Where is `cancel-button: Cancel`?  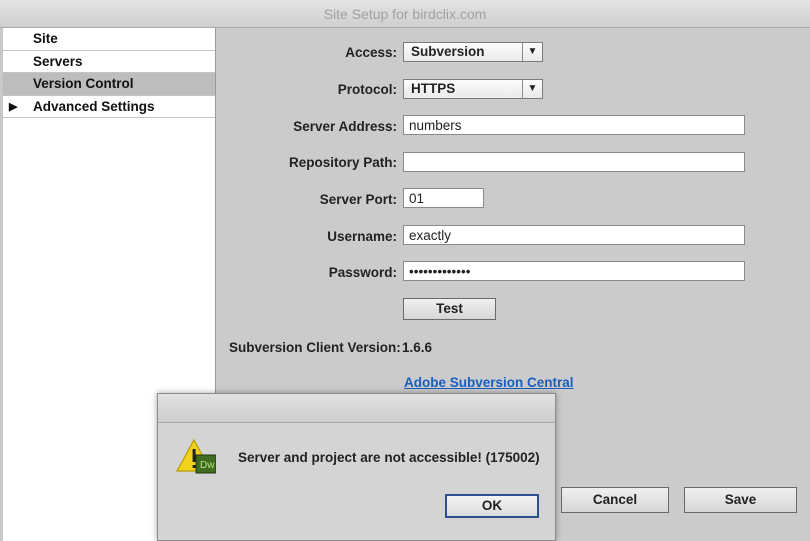 cancel-button: Cancel is located at coordinates (615, 500).